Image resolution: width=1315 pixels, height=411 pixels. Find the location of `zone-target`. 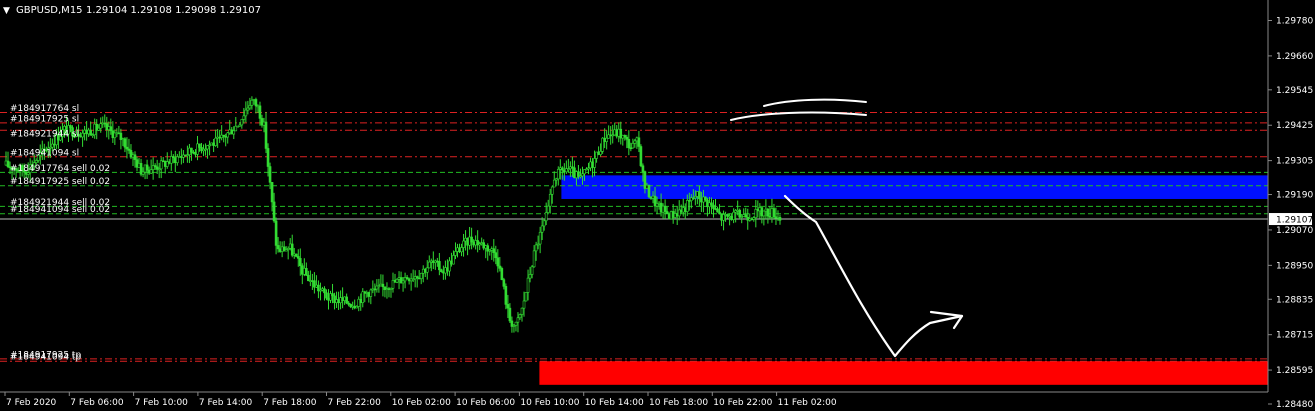

zone-target is located at coordinates (903, 373).